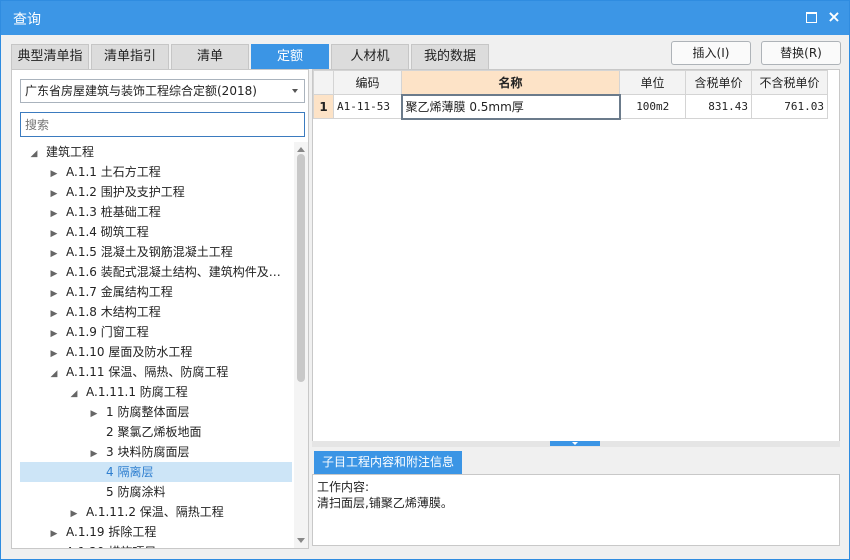  I want to click on tab-bill-guide: 清单指引, so click(130, 56).